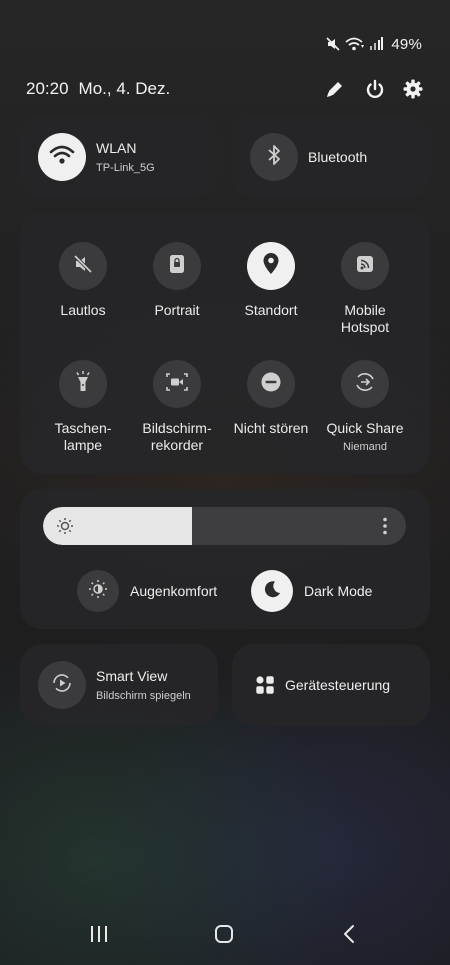 The width and height of the screenshot is (450, 965). I want to click on hotspot-toggle, so click(365, 266).